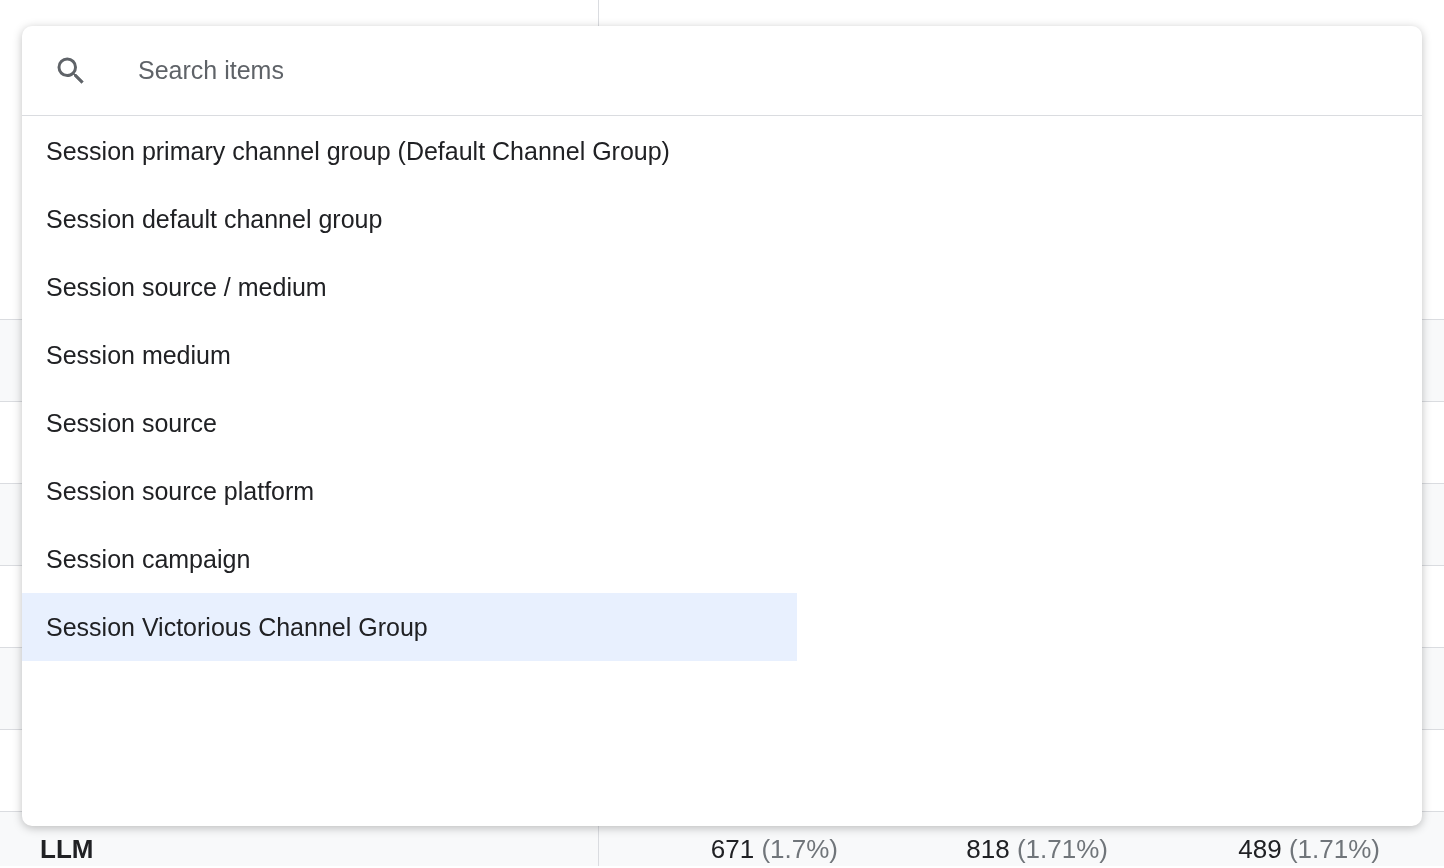 The height and width of the screenshot is (868, 1444). Describe the element at coordinates (409, 151) in the screenshot. I see `menu-item: Session primary channel group (Default Channel Group)` at that location.